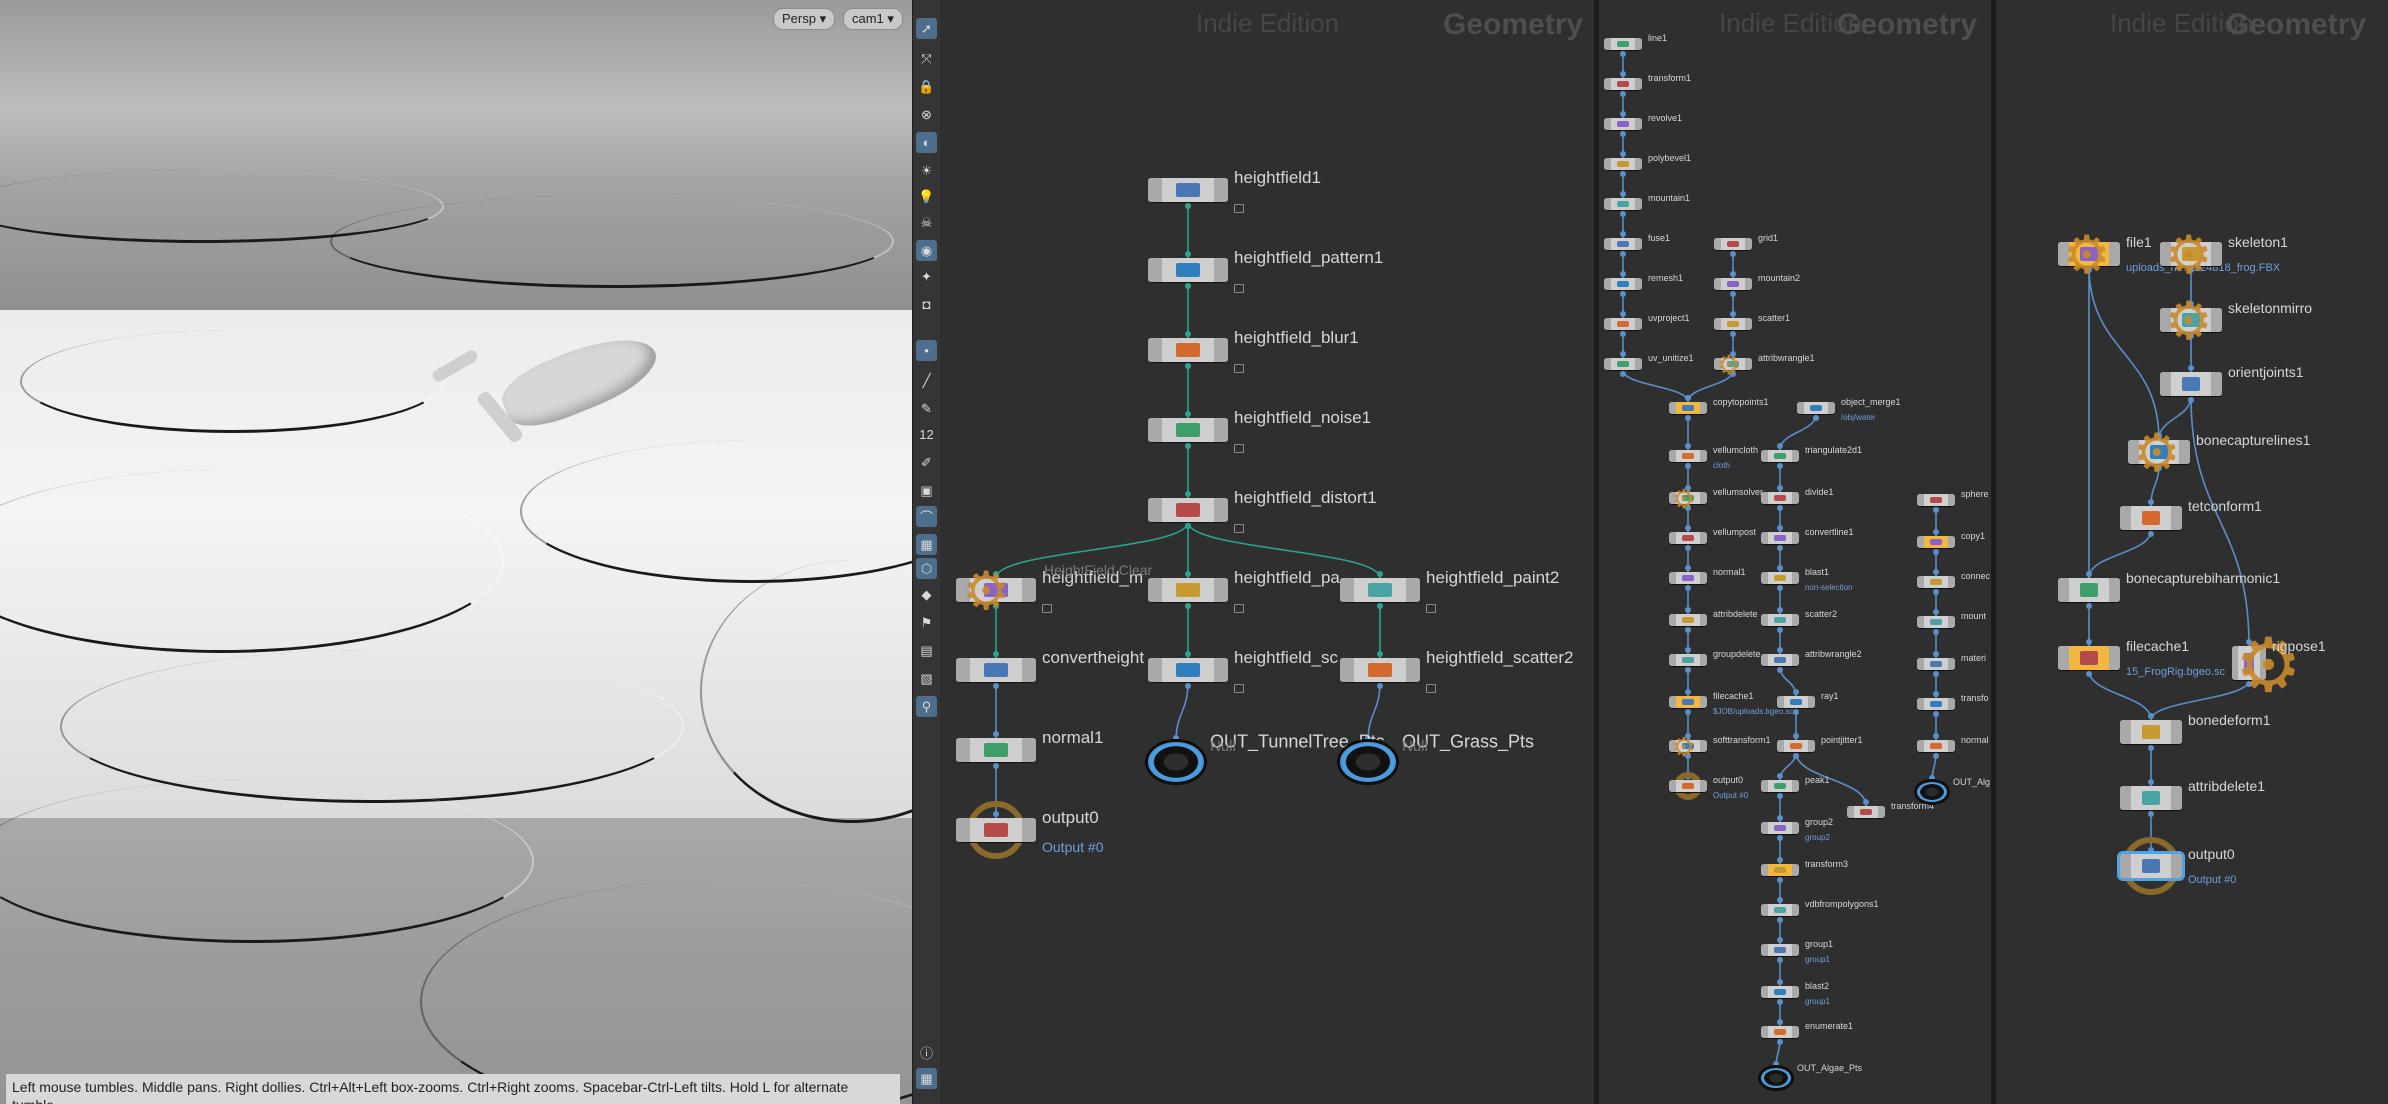 The height and width of the screenshot is (1104, 2388). What do you see at coordinates (926, 434) in the screenshot?
I see `number-icon: 12` at bounding box center [926, 434].